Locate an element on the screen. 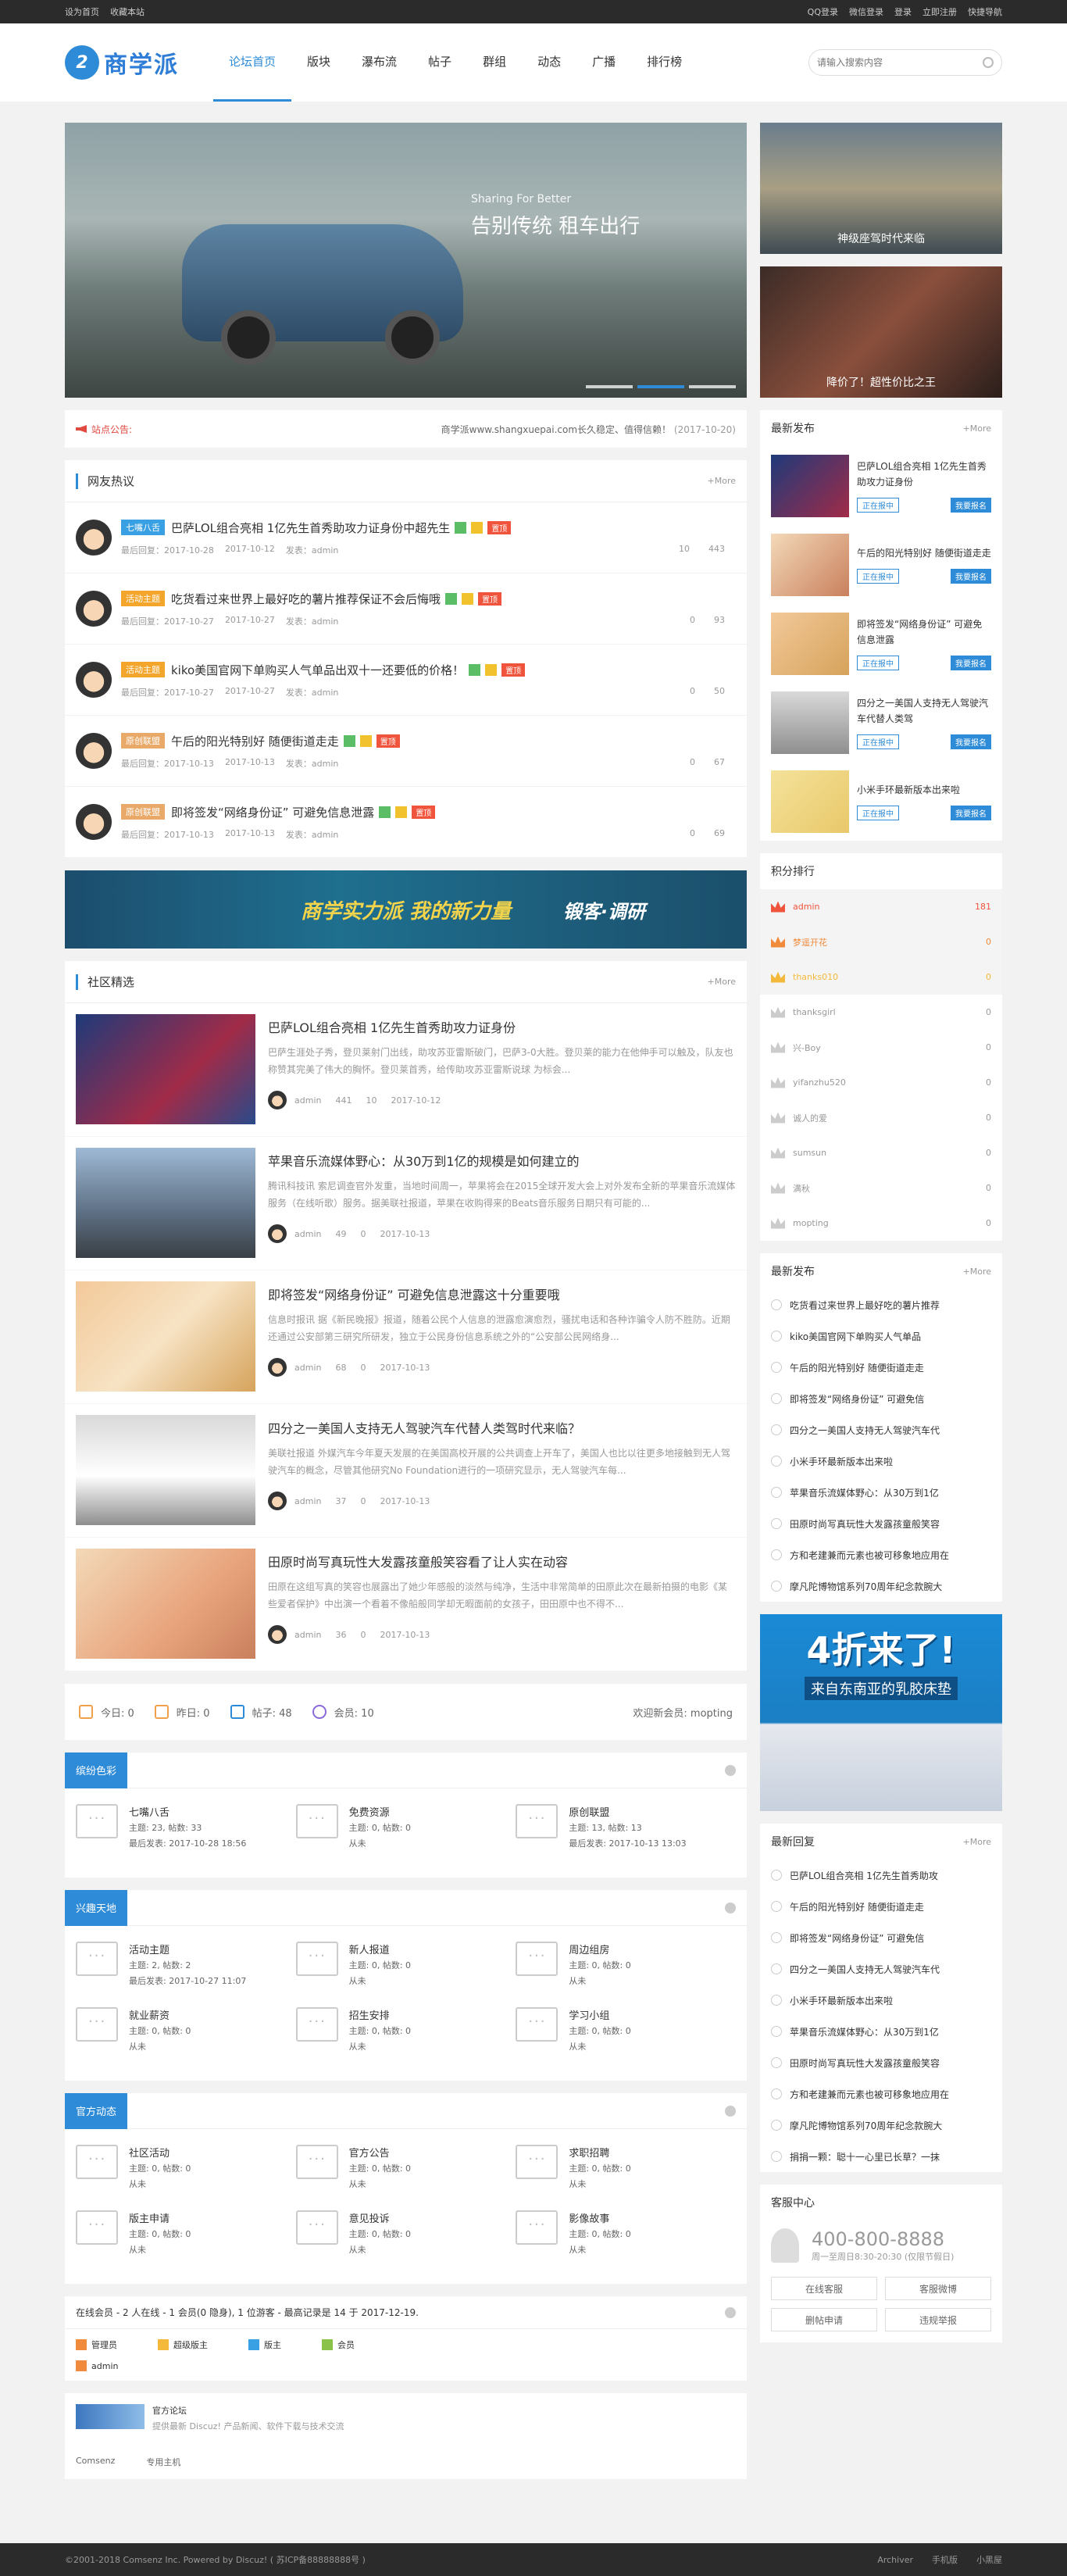  newest-item: 小米手环最新版本出来啦 正在报中 我要报名 is located at coordinates (881, 802).